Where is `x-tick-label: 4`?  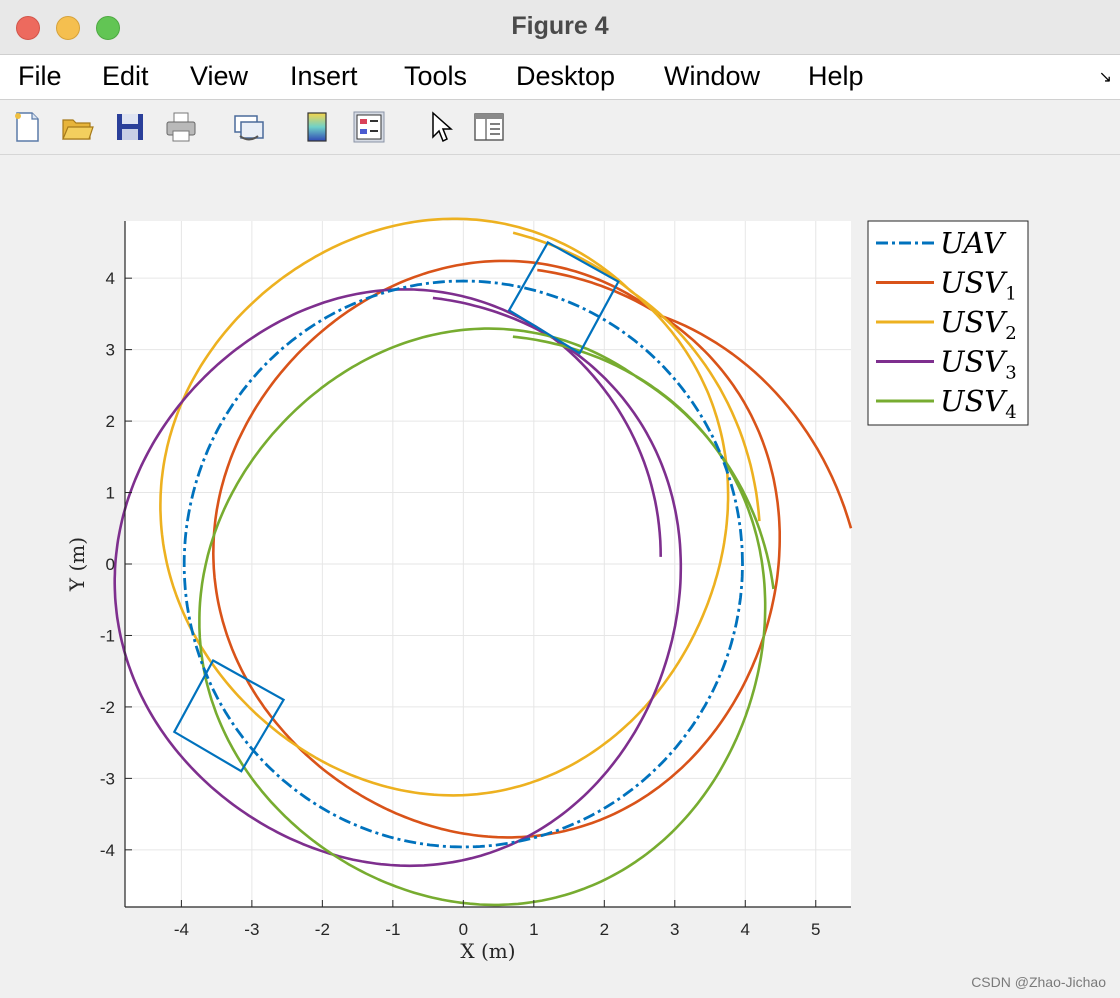
x-tick-label: 4 is located at coordinates (745, 929).